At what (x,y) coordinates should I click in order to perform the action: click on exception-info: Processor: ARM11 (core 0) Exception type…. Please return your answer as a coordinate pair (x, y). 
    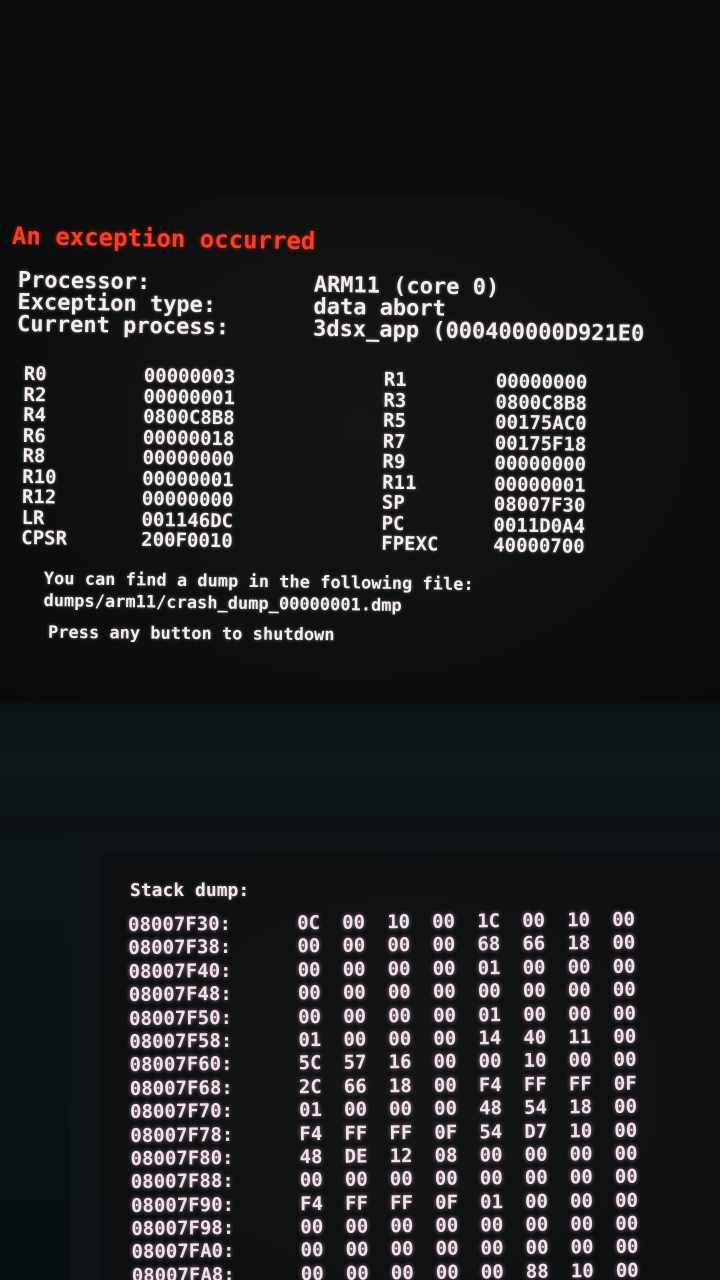
    Looking at the image, I should click on (367, 307).